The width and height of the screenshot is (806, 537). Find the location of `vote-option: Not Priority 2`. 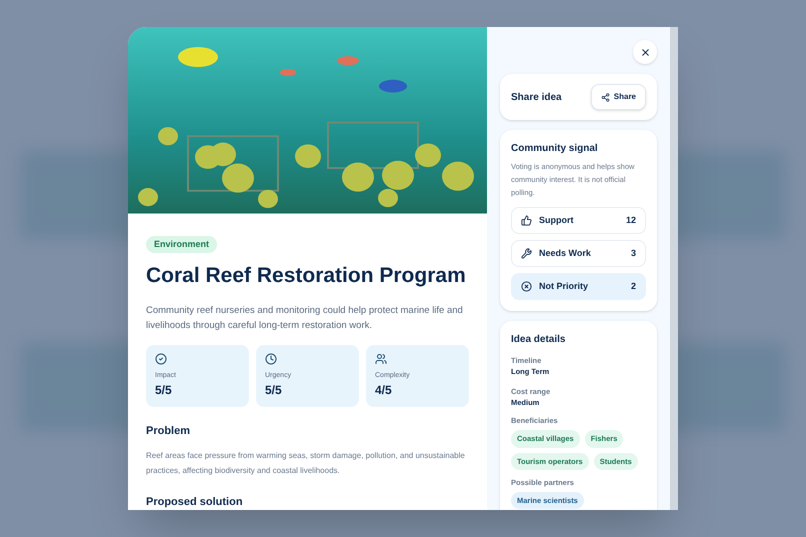

vote-option: Not Priority 2 is located at coordinates (578, 286).